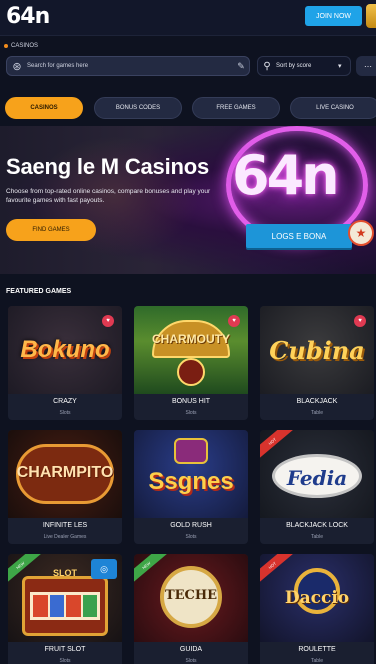 The height and width of the screenshot is (664, 376). I want to click on breadcrumb-dot-icon, so click(6, 46).